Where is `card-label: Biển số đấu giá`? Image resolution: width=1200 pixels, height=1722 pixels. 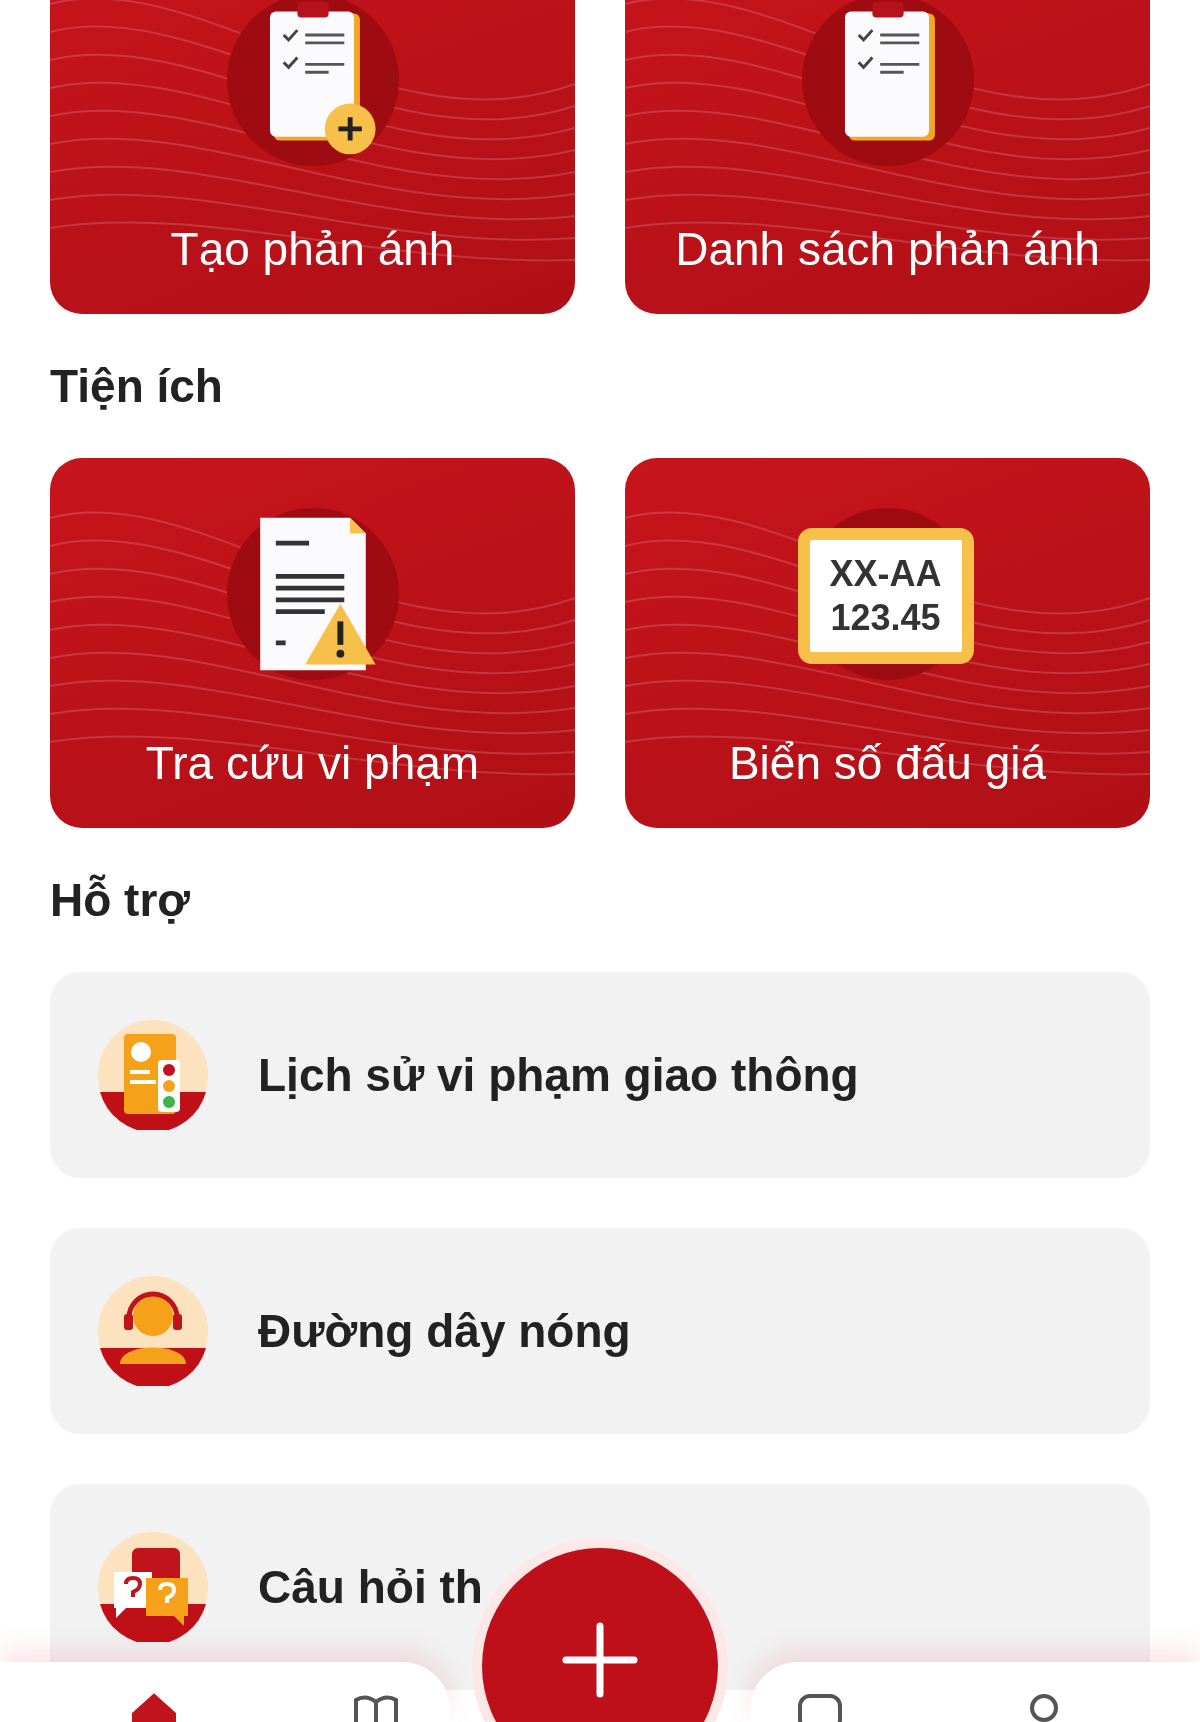 card-label: Biển số đấu giá is located at coordinates (887, 763).